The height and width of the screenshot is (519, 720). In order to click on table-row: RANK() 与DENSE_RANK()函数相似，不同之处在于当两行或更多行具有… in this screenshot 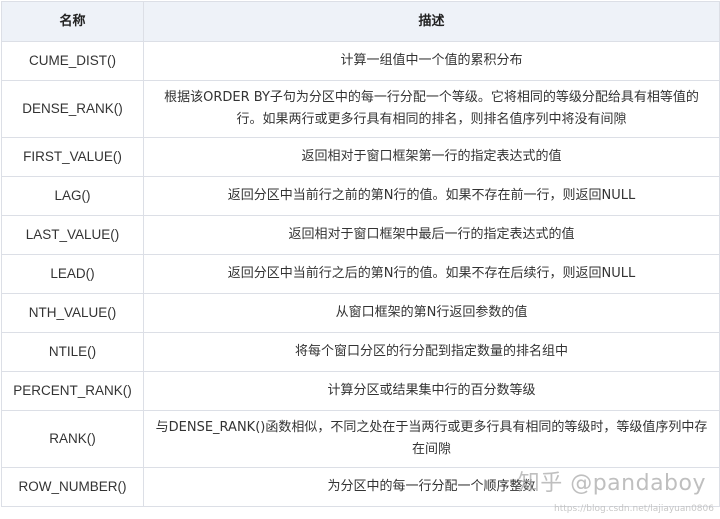, I will do `click(360, 439)`.